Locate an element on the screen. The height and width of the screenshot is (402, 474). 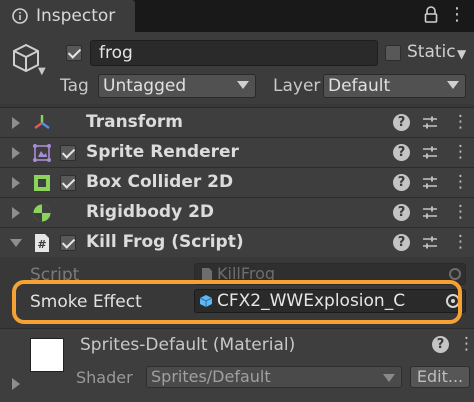
layer-value: Default is located at coordinates (359, 86).